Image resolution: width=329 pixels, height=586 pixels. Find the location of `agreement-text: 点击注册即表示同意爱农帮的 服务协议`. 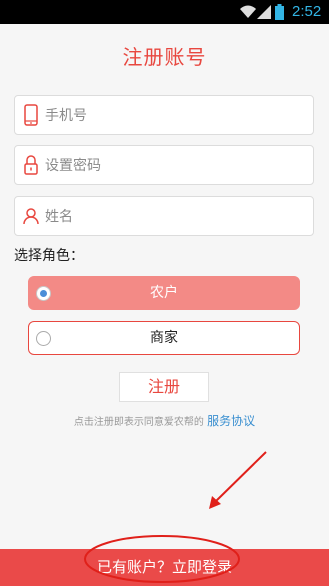

agreement-text: 点击注册即表示同意爱农帮的 服务协议 is located at coordinates (164, 422).